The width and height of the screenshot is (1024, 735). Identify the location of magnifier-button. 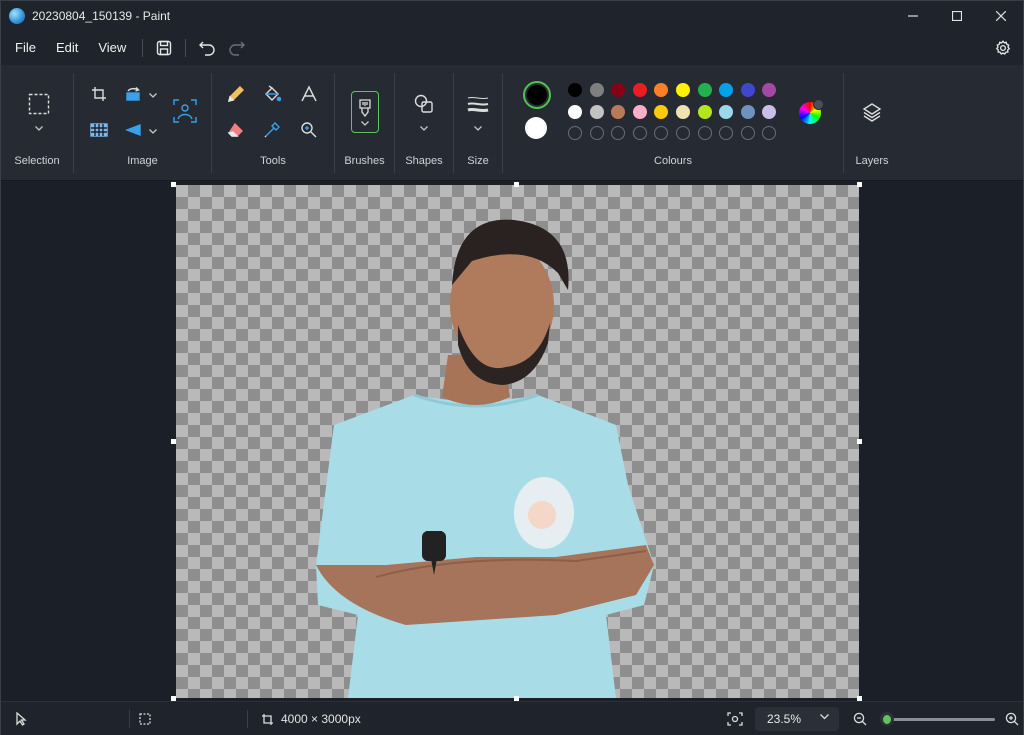
(309, 130).